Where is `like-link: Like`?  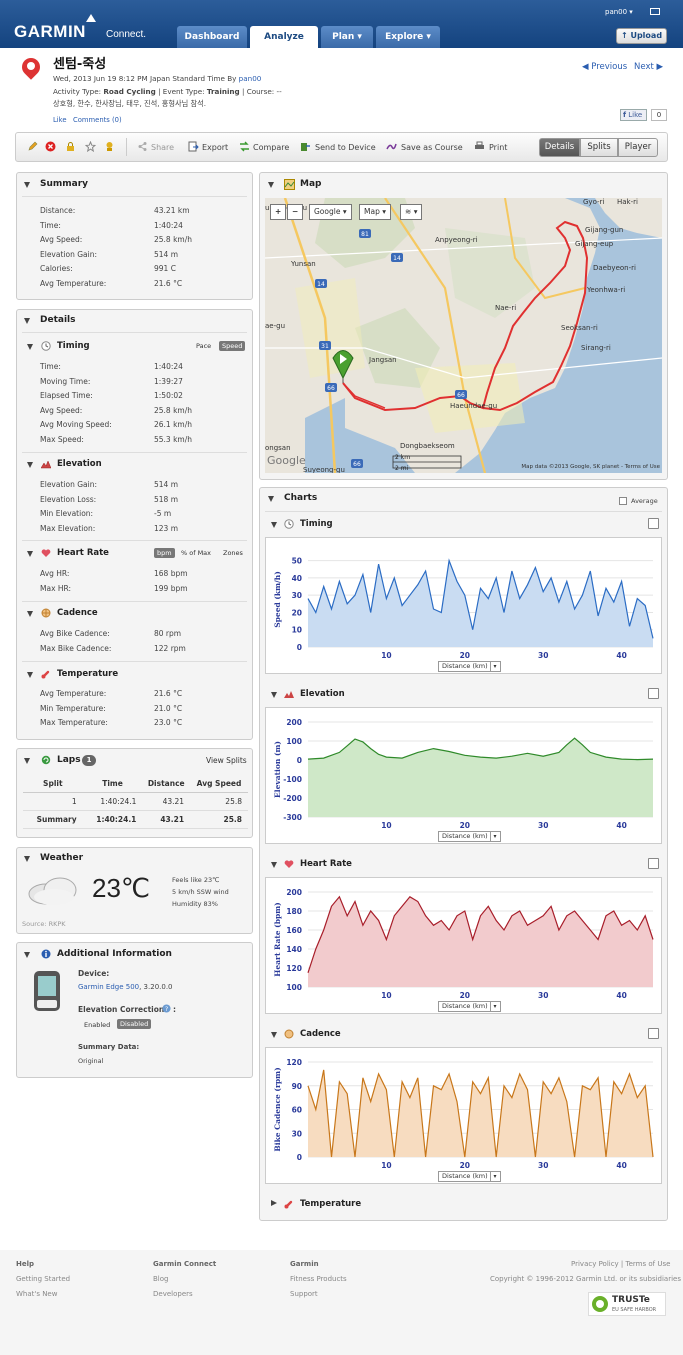 like-link: Like is located at coordinates (60, 120).